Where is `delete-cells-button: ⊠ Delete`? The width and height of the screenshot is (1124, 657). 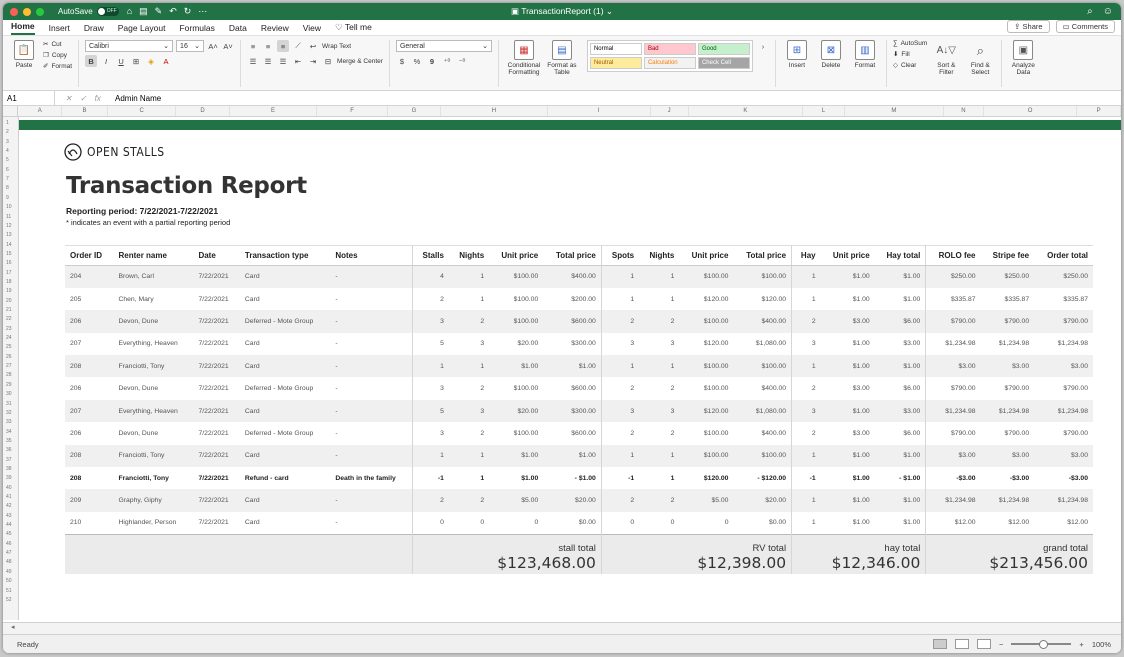 delete-cells-button: ⊠ Delete is located at coordinates (831, 54).